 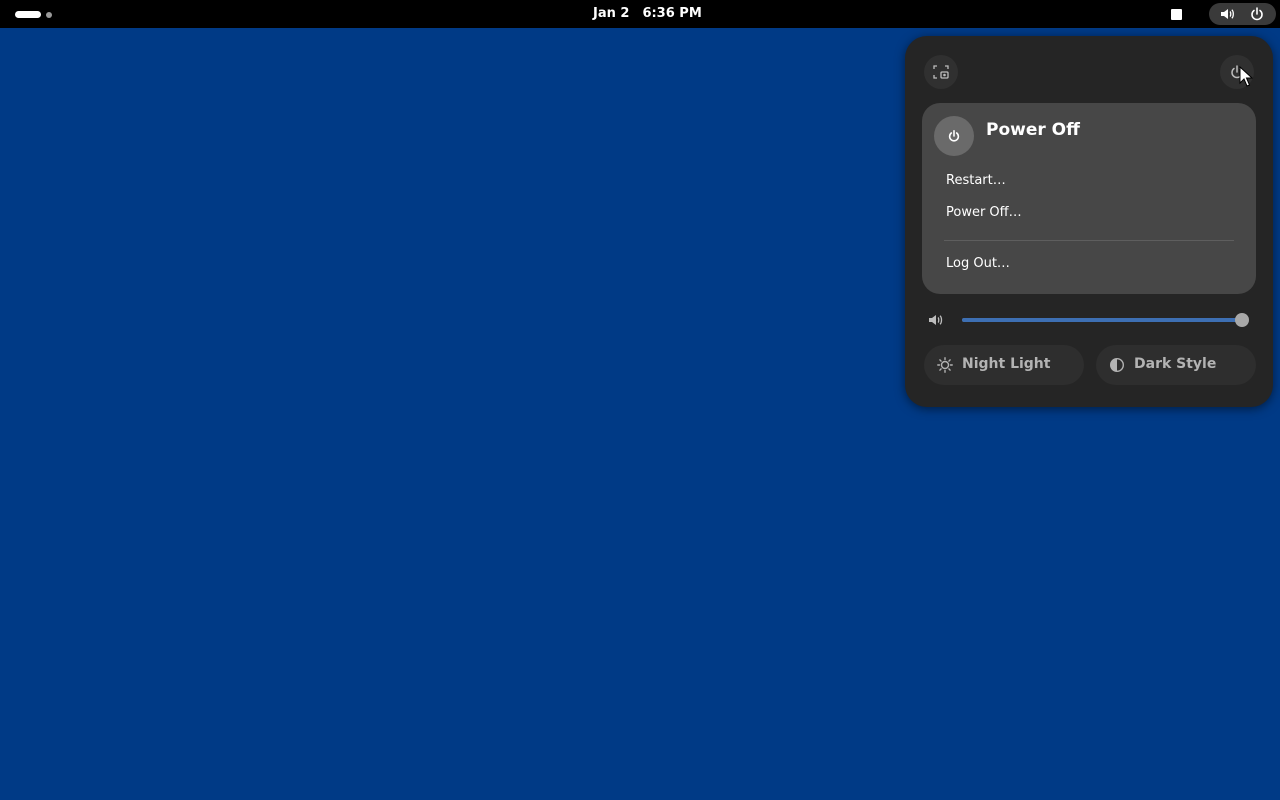 What do you see at coordinates (49, 15) in the screenshot?
I see `workspace-indicator-dot` at bounding box center [49, 15].